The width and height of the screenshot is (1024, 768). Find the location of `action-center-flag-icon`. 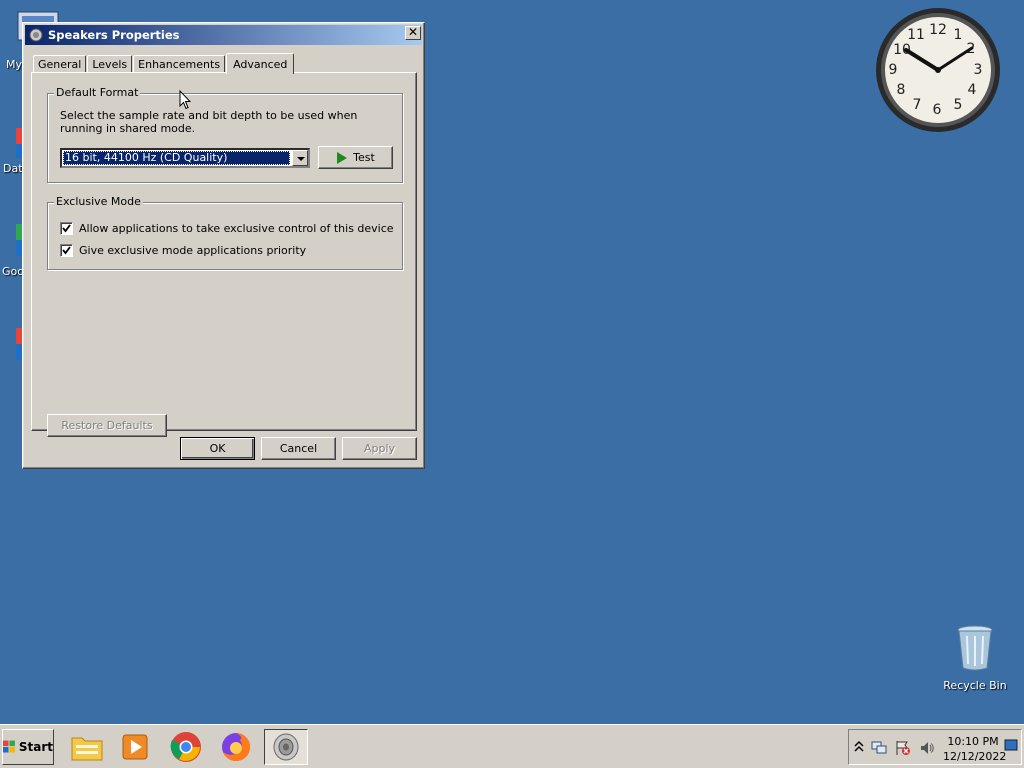

action-center-flag-icon is located at coordinates (903, 748).